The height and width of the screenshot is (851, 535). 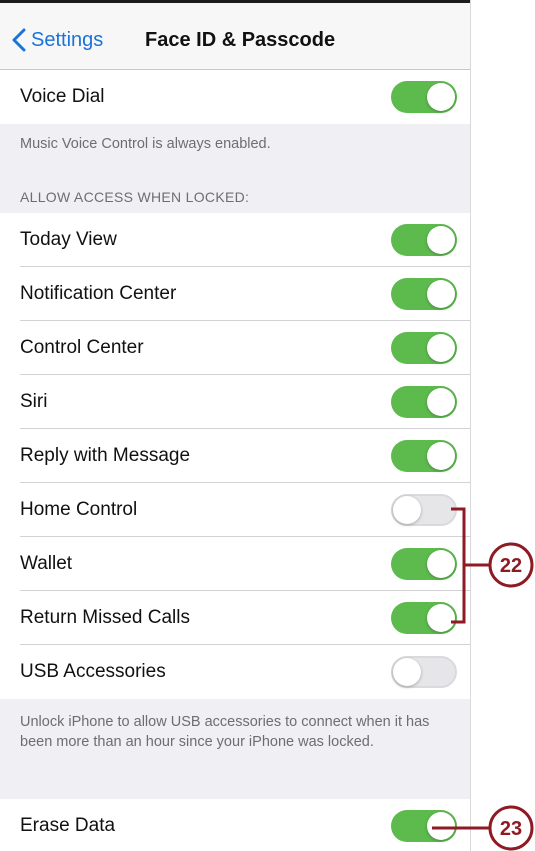 What do you see at coordinates (470, 565) in the screenshot?
I see `callout-bracket-line` at bounding box center [470, 565].